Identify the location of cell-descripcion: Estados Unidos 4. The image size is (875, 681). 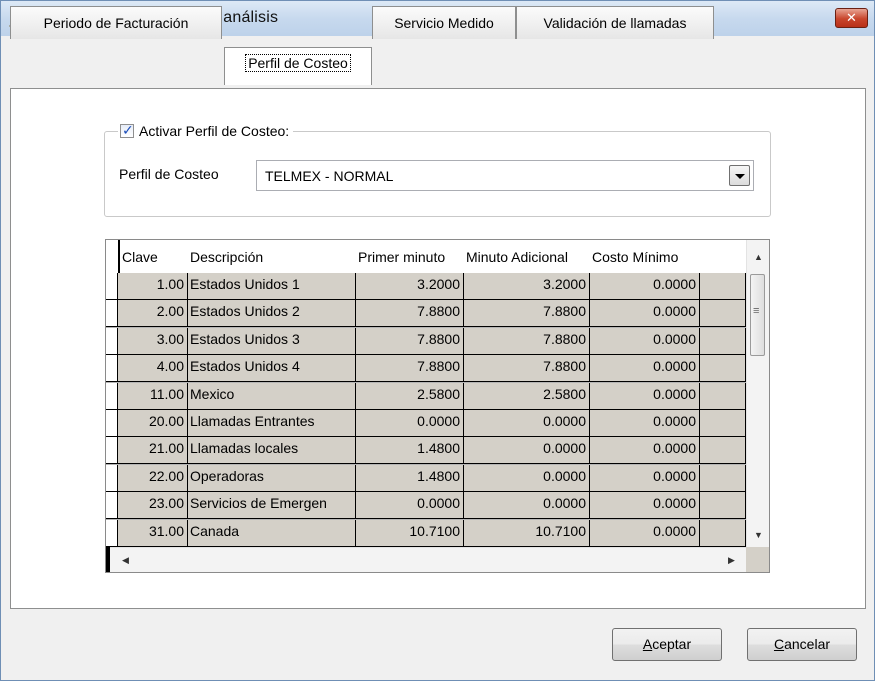
(272, 369).